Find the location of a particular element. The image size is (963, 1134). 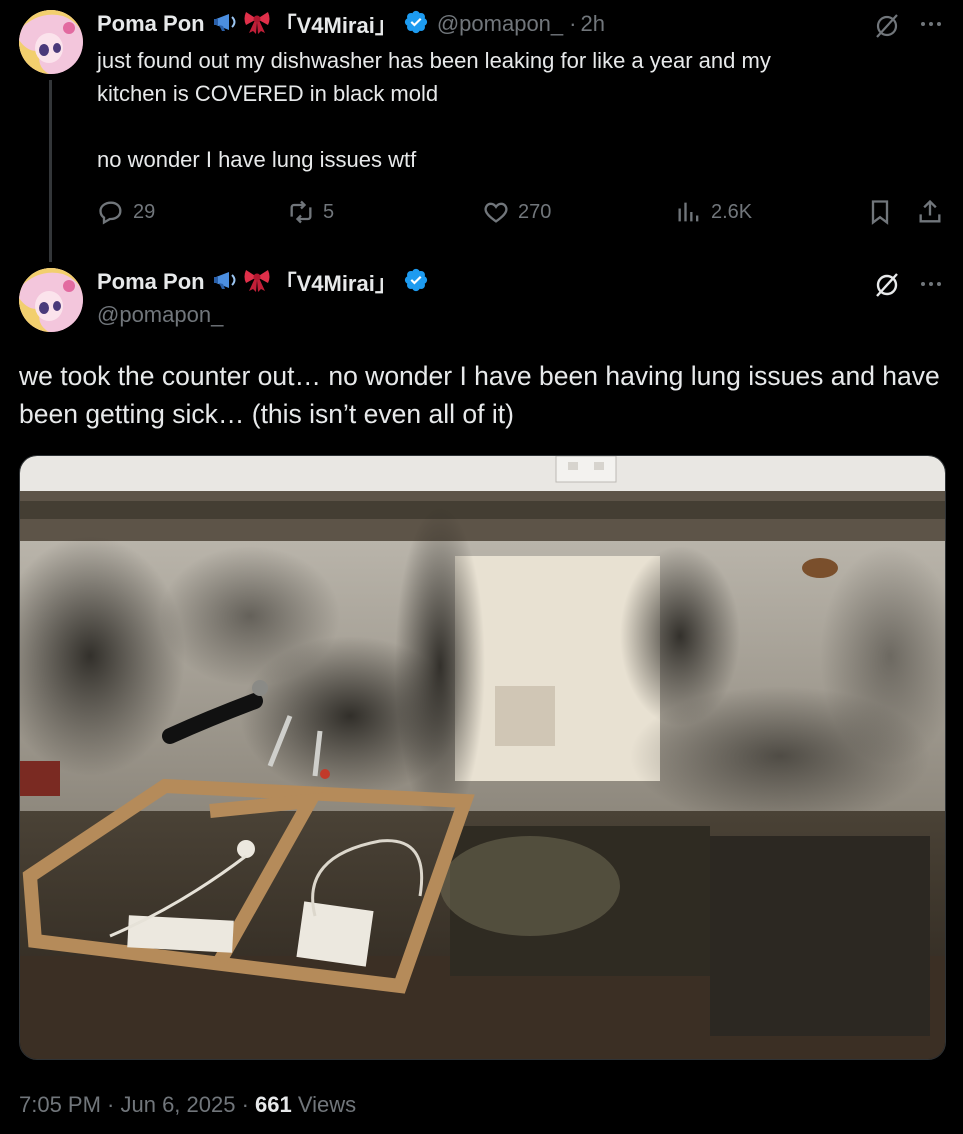

like-button: 270 is located at coordinates (516, 212).